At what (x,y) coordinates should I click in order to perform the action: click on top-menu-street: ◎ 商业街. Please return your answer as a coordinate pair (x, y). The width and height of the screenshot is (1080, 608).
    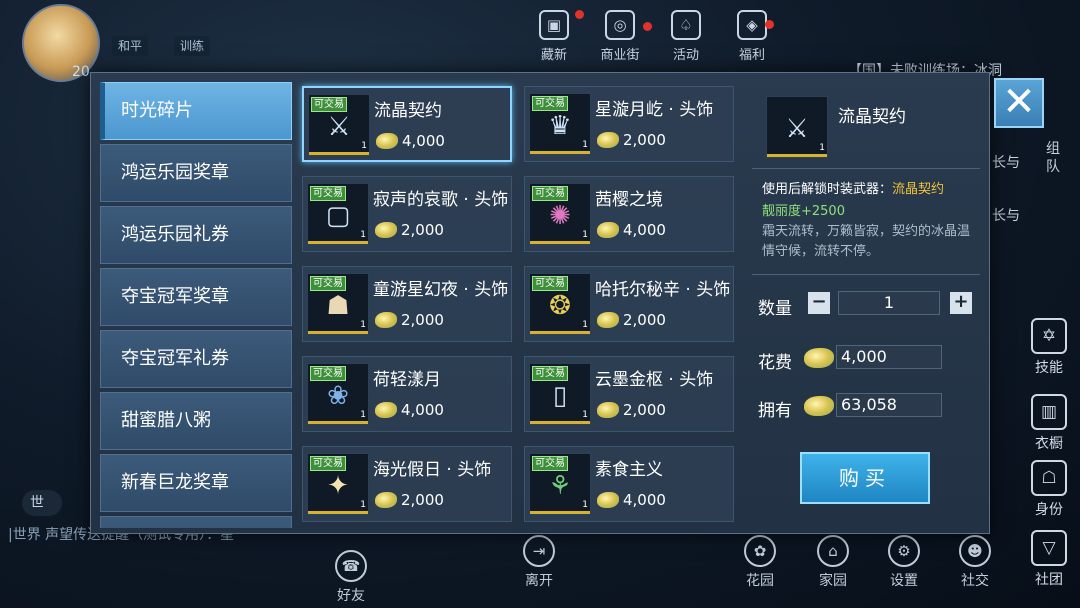
    Looking at the image, I should click on (620, 36).